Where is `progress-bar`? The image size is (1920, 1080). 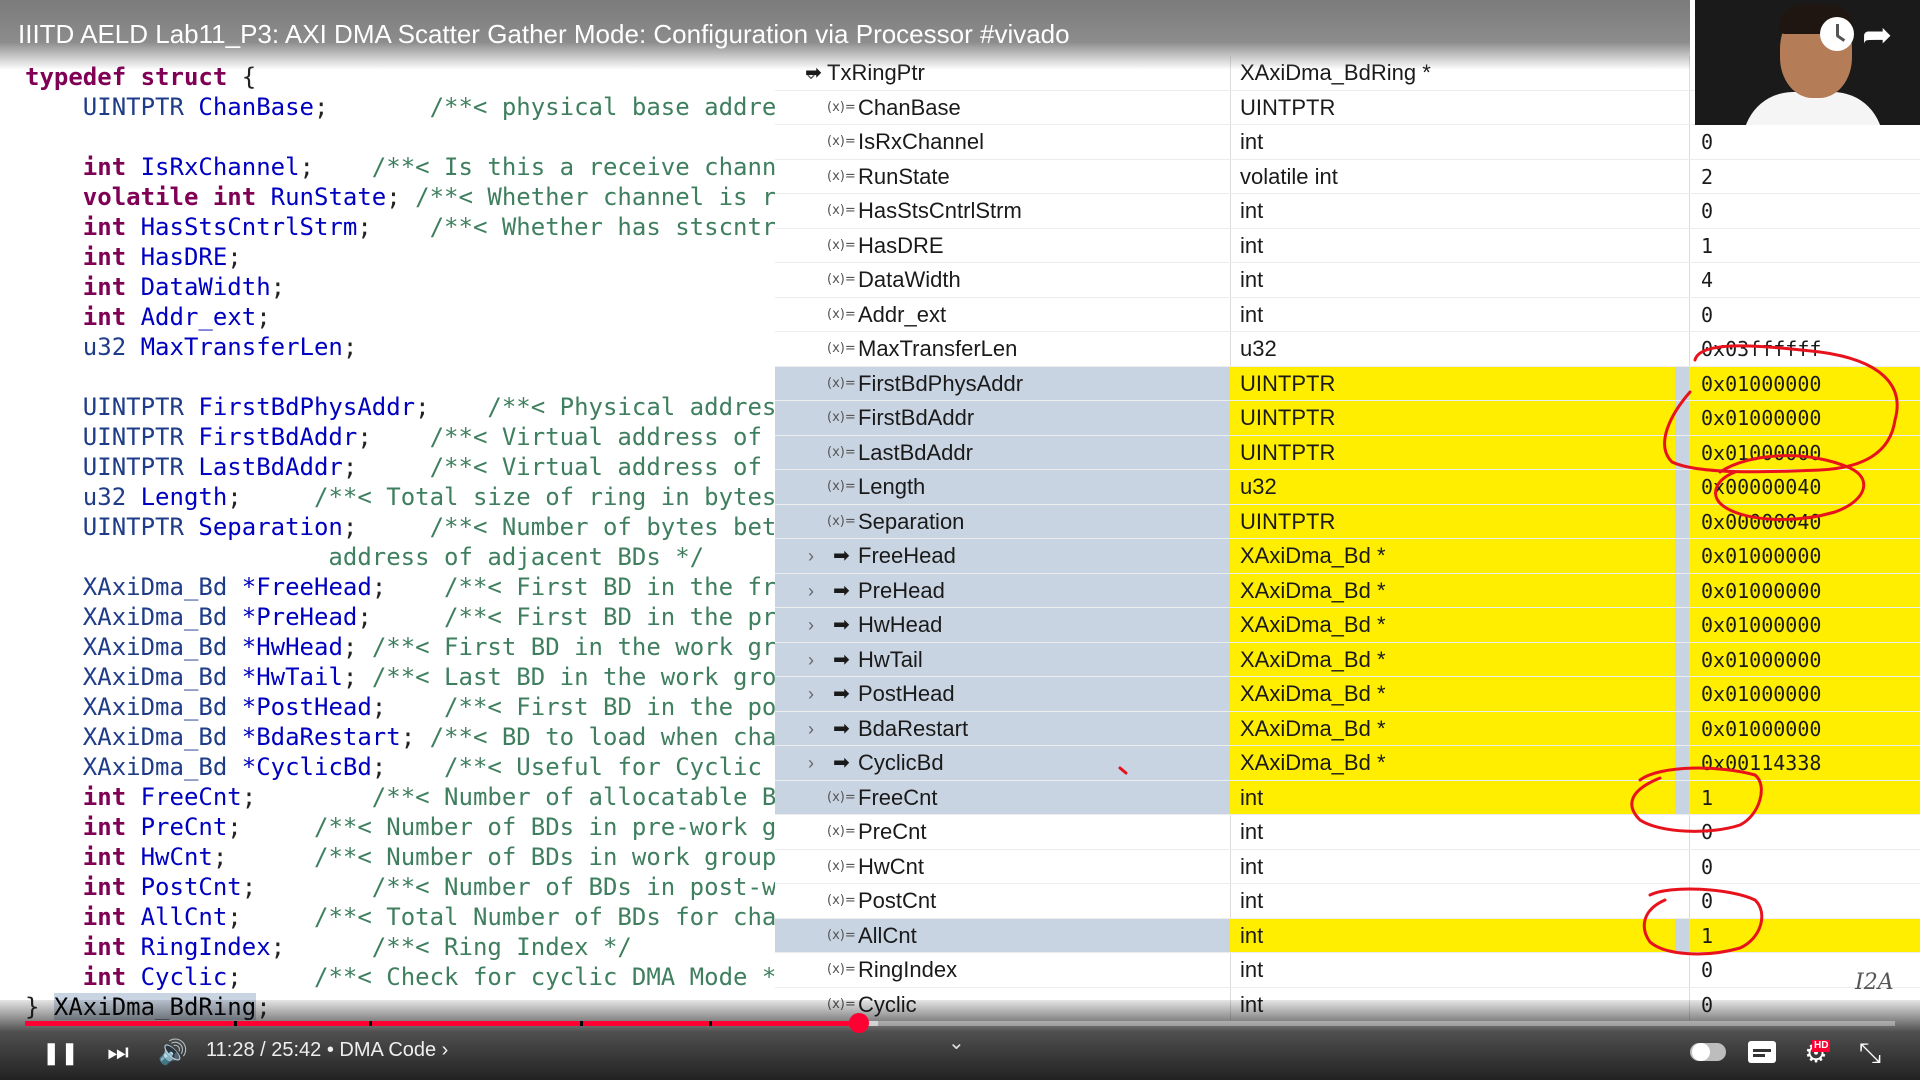
progress-bar is located at coordinates (960, 1023).